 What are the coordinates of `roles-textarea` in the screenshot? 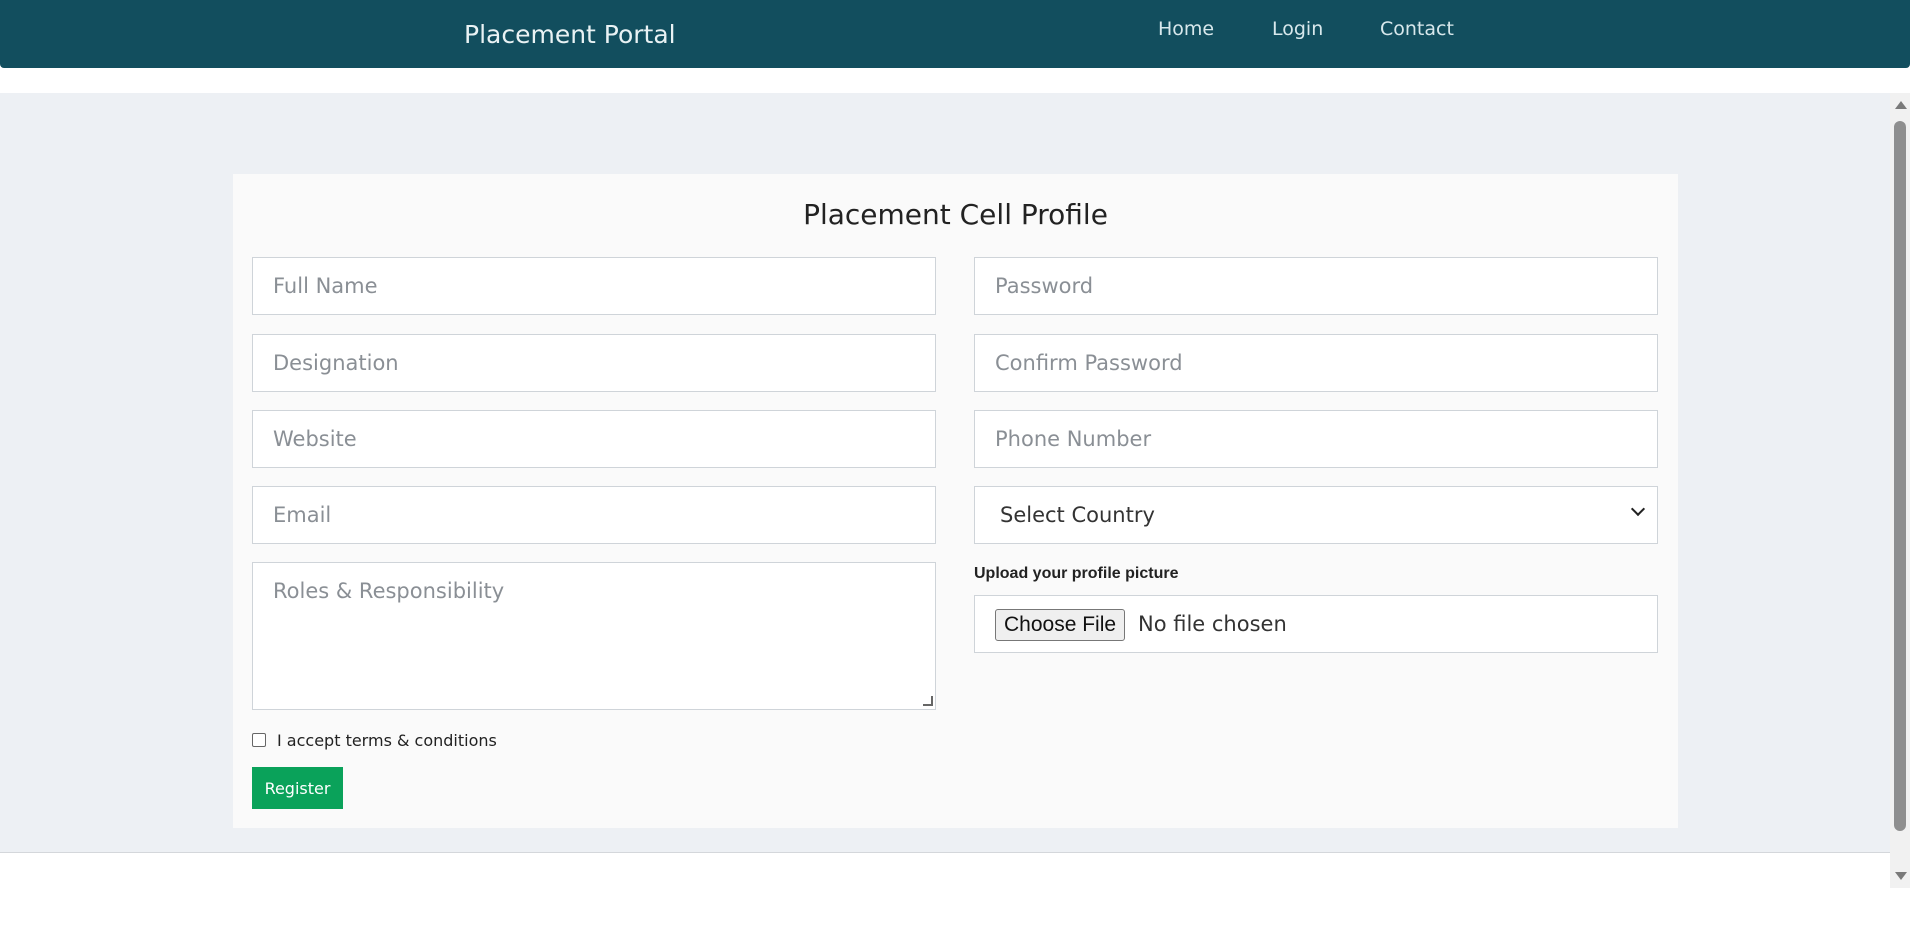 It's located at (594, 636).